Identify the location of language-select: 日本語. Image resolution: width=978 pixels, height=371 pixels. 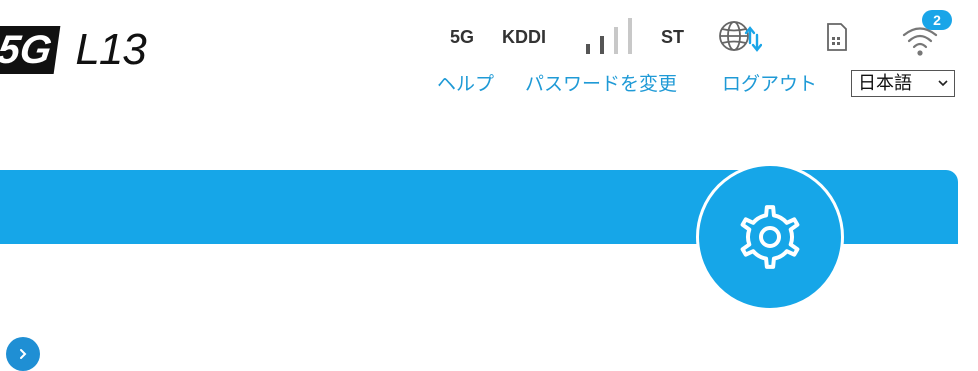
(903, 83).